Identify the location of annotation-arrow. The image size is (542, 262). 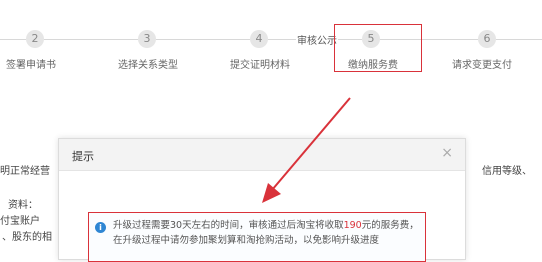
(306, 150).